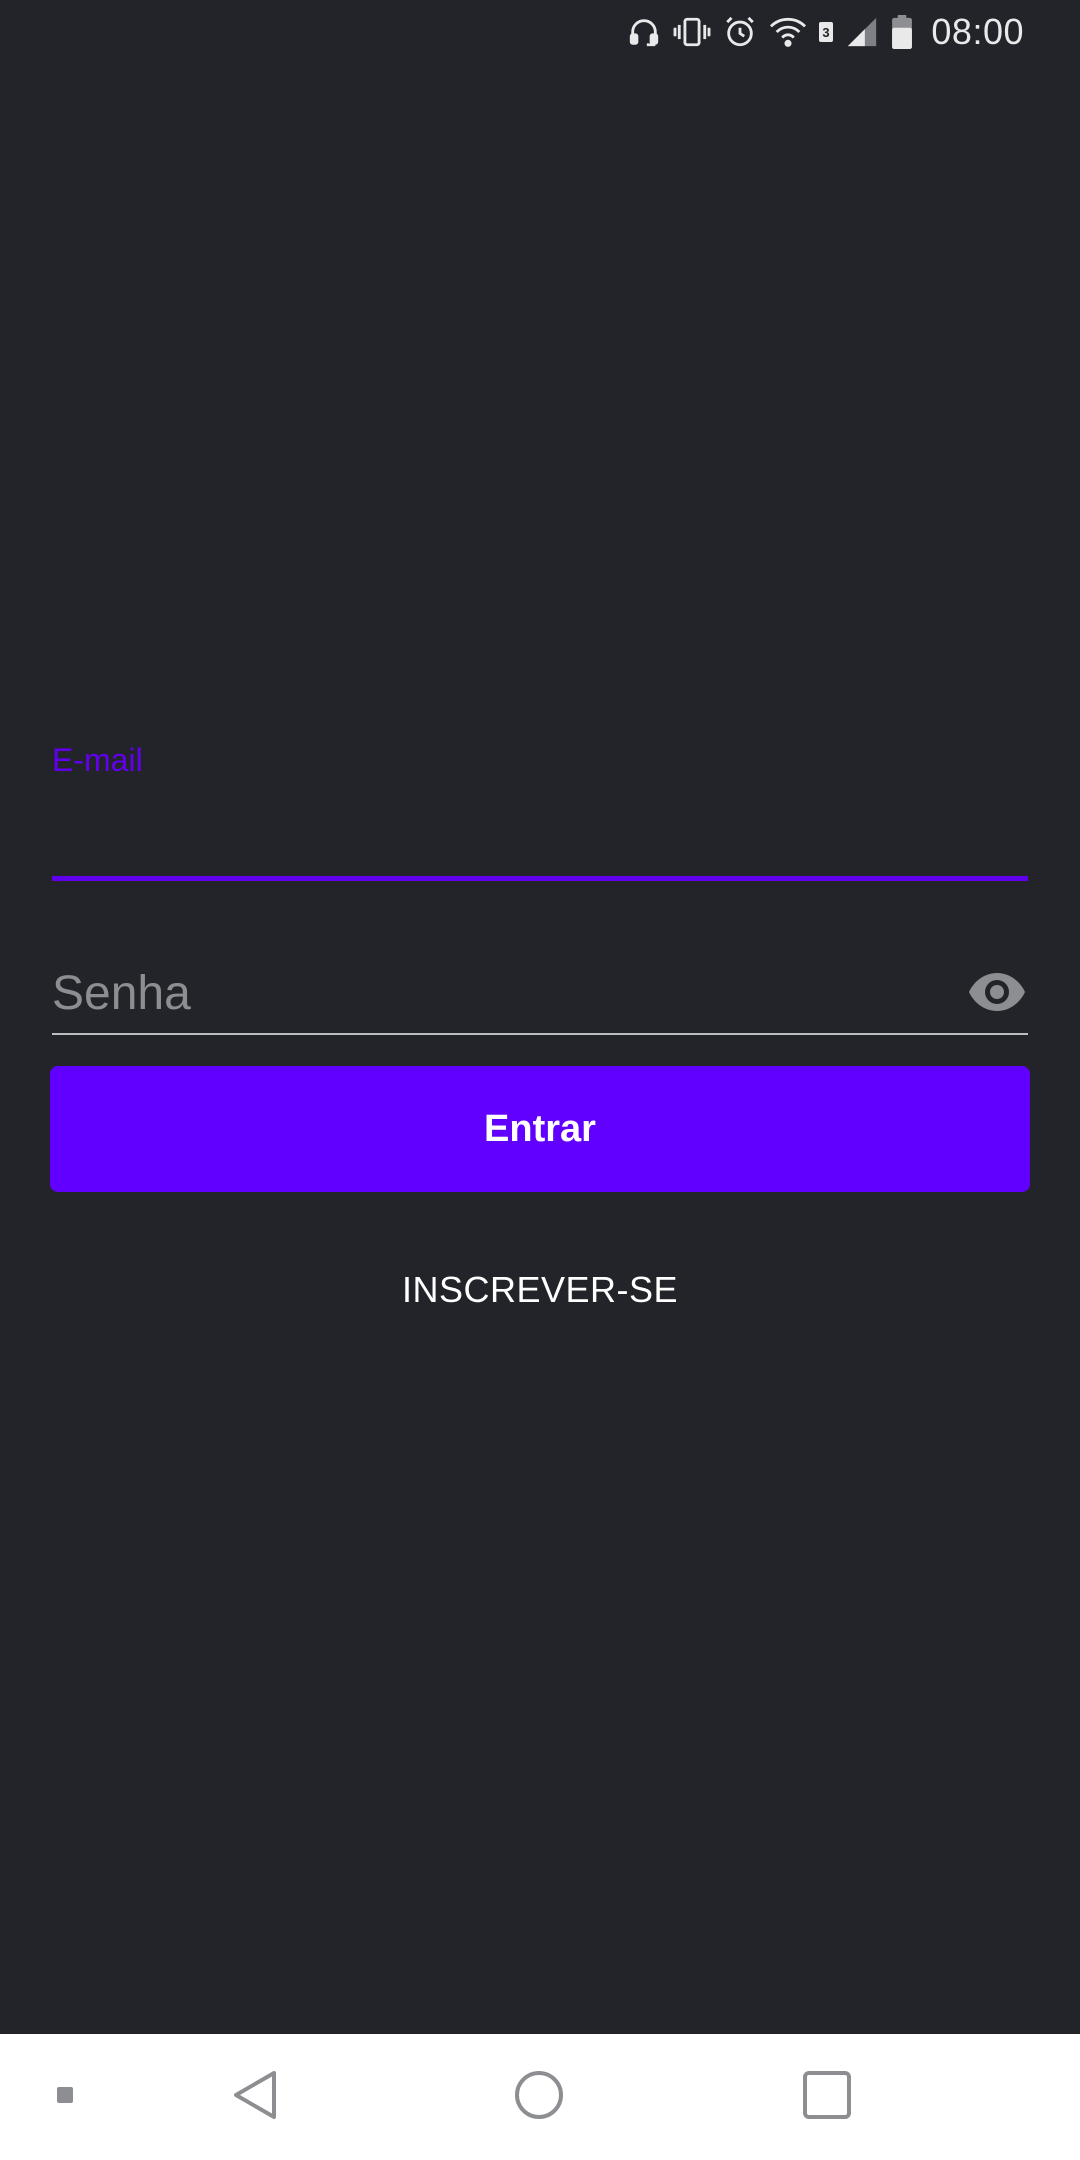  Describe the element at coordinates (502, 993) in the screenshot. I see `password-field` at that location.